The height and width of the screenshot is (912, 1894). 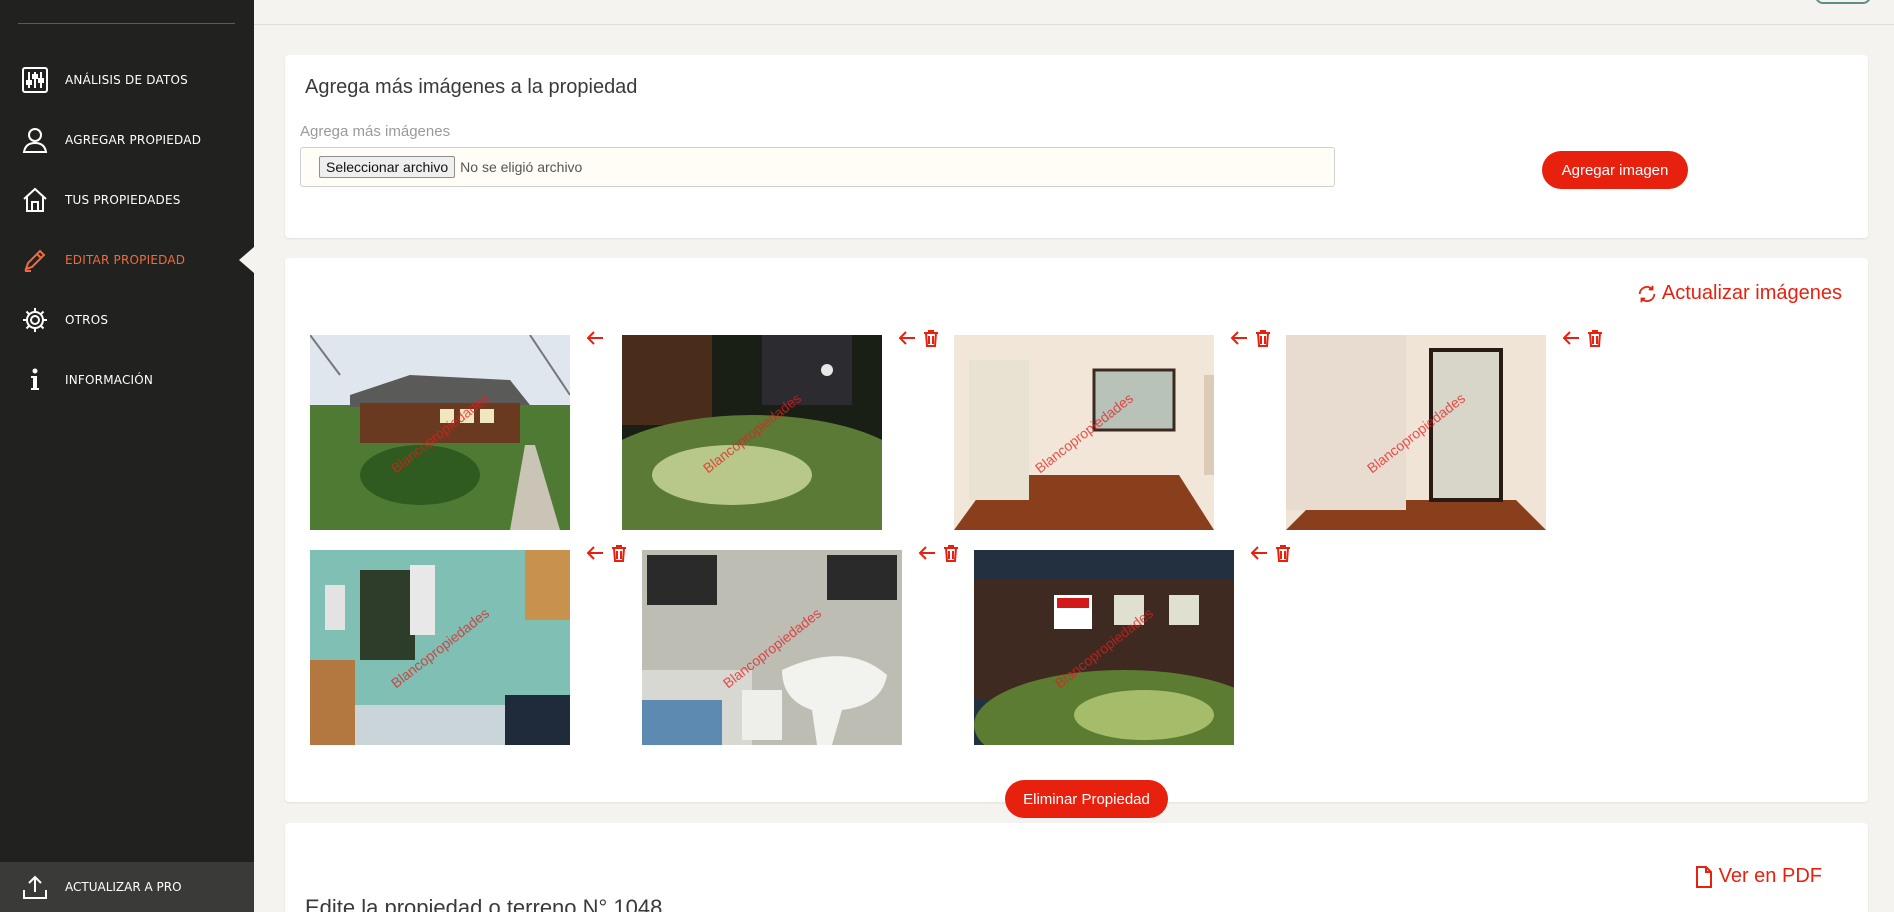 I want to click on pencil-icon, so click(x=35, y=260).